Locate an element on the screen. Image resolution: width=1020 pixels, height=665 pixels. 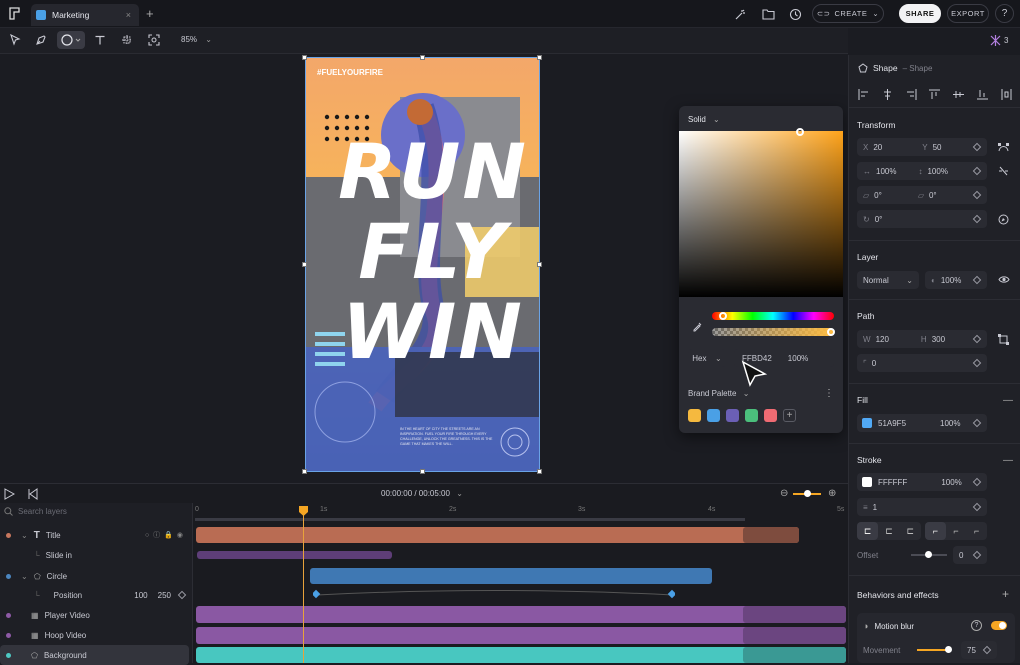
zoom-in-icon: ⊕ is located at coordinates (832, 493).